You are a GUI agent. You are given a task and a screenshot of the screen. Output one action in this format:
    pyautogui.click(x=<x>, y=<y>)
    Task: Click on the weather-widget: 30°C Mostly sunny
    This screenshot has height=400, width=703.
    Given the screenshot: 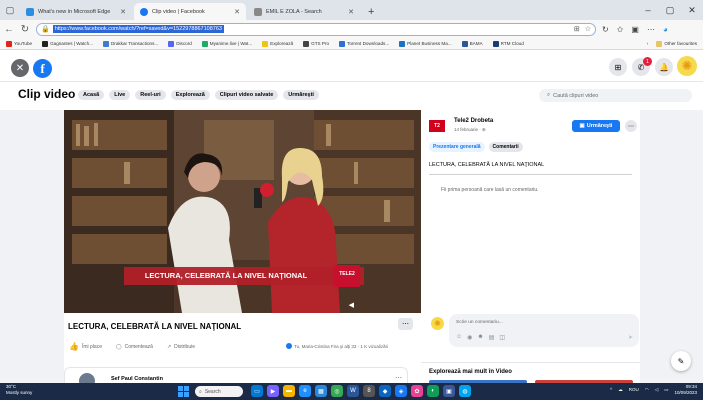 What is the action you would take?
    pyautogui.click(x=19, y=390)
    